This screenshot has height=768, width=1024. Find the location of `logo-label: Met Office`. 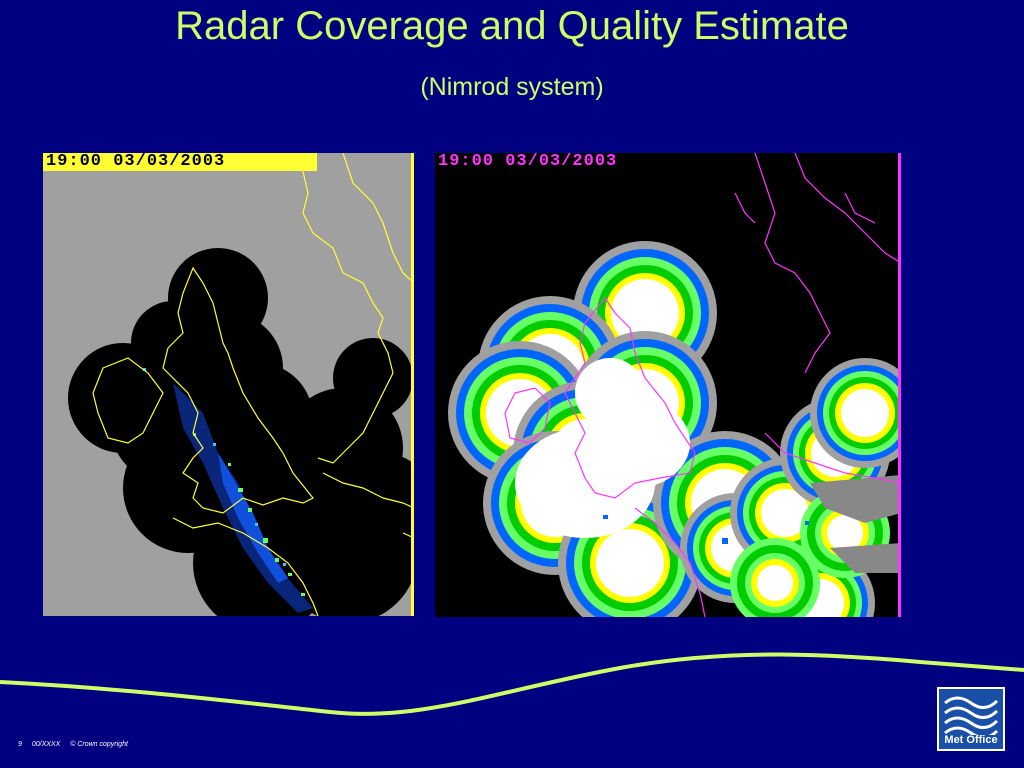

logo-label: Met Office is located at coordinates (971, 740).